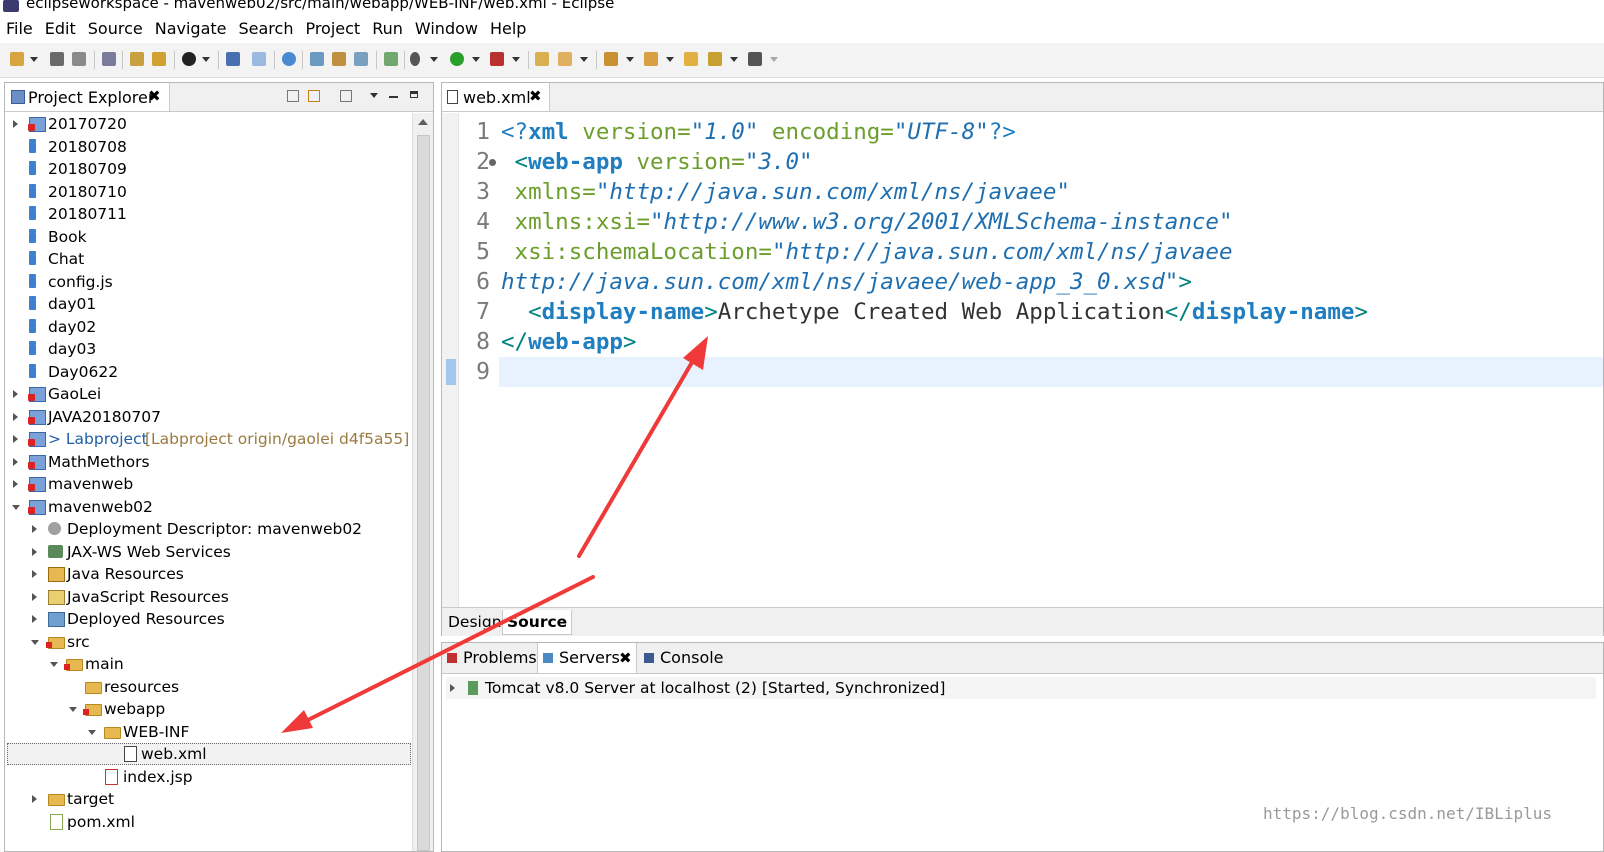  Describe the element at coordinates (642, 447) in the screenshot. I see `arrow-to-web-app-tag` at that location.